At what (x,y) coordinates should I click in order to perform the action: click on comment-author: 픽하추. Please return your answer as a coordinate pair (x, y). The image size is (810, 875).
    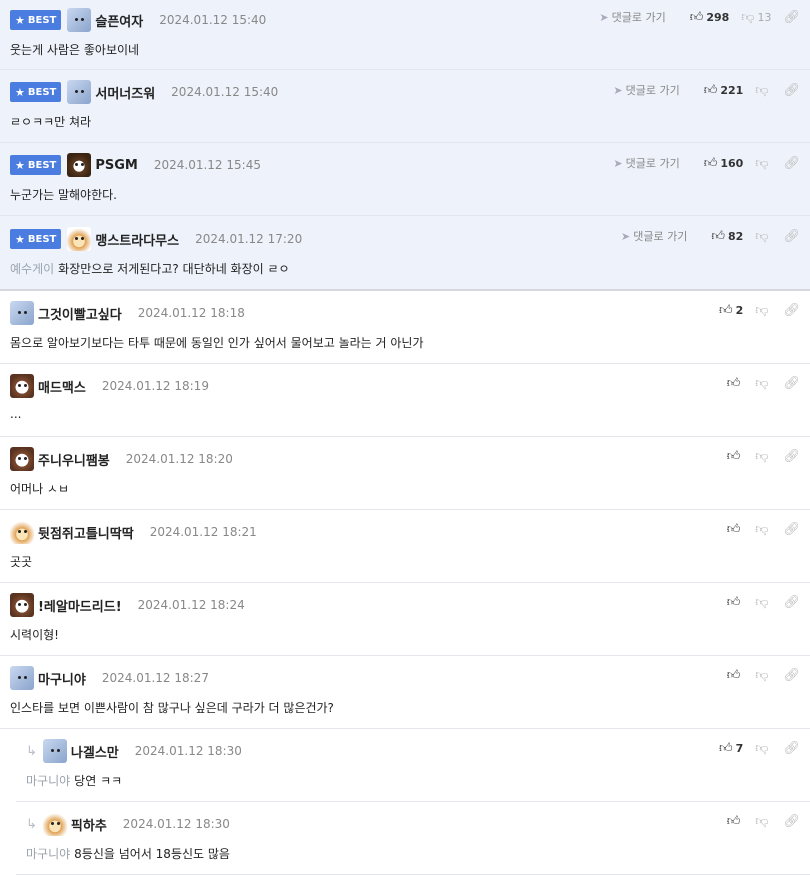
    Looking at the image, I should click on (89, 824).